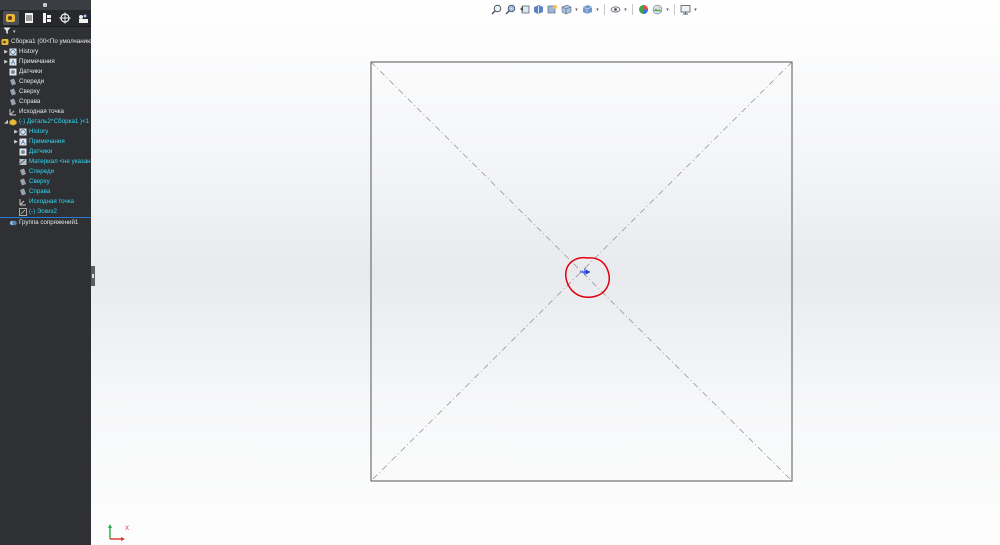 Image resolution: width=1000 pixels, height=545 pixels. What do you see at coordinates (585, 271) in the screenshot?
I see `origin-marker-icon` at bounding box center [585, 271].